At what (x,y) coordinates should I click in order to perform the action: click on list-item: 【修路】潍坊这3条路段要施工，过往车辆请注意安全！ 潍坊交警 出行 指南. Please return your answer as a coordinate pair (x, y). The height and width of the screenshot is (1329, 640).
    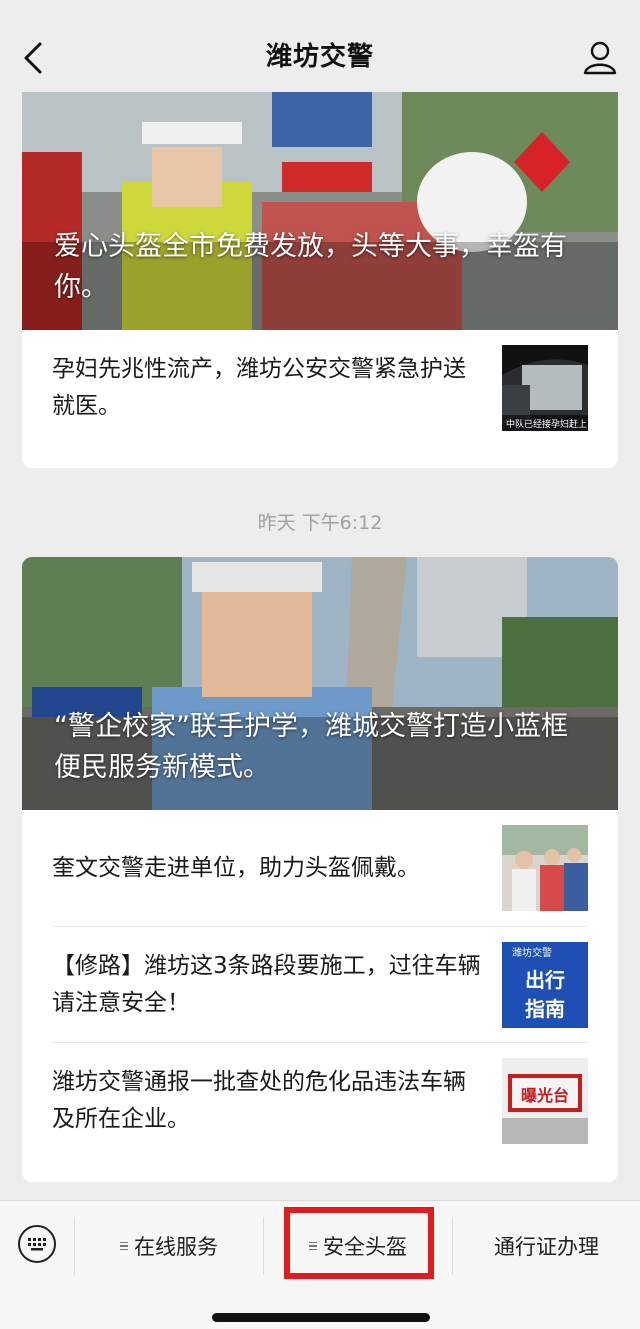
    Looking at the image, I should click on (320, 984).